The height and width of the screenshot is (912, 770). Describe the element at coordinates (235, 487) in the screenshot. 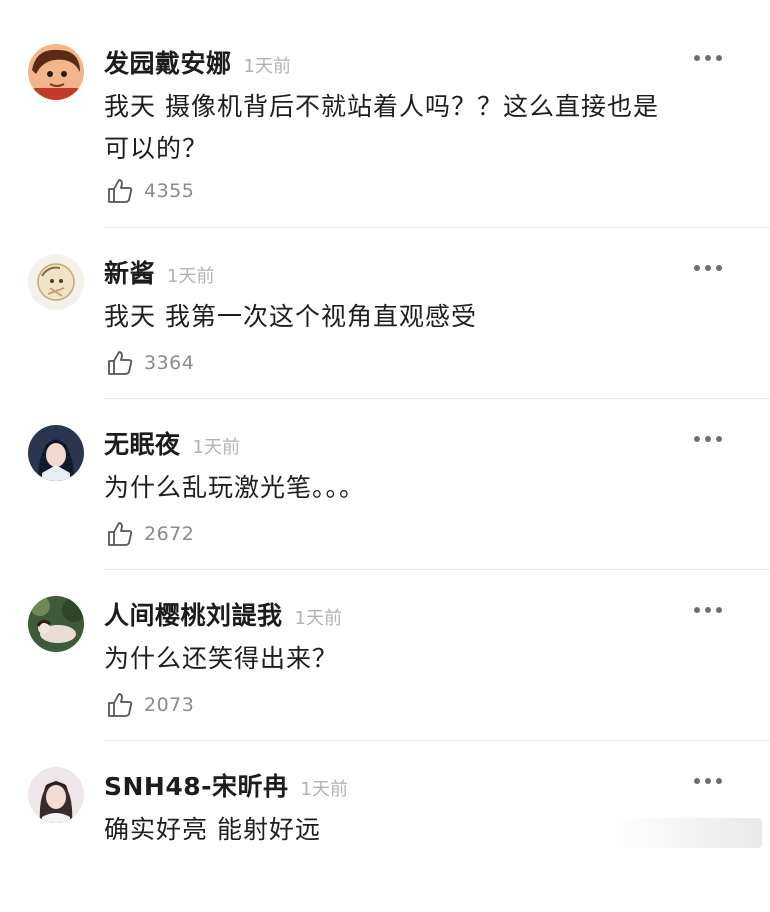

I see `comment-text-line: 为什么乱玩激光笔。。。` at that location.